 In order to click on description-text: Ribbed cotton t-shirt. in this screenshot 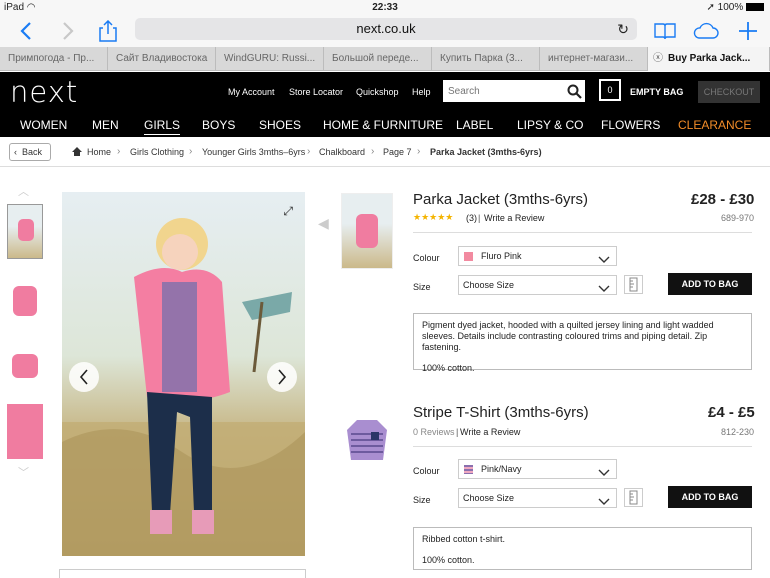, I will do `click(464, 539)`.